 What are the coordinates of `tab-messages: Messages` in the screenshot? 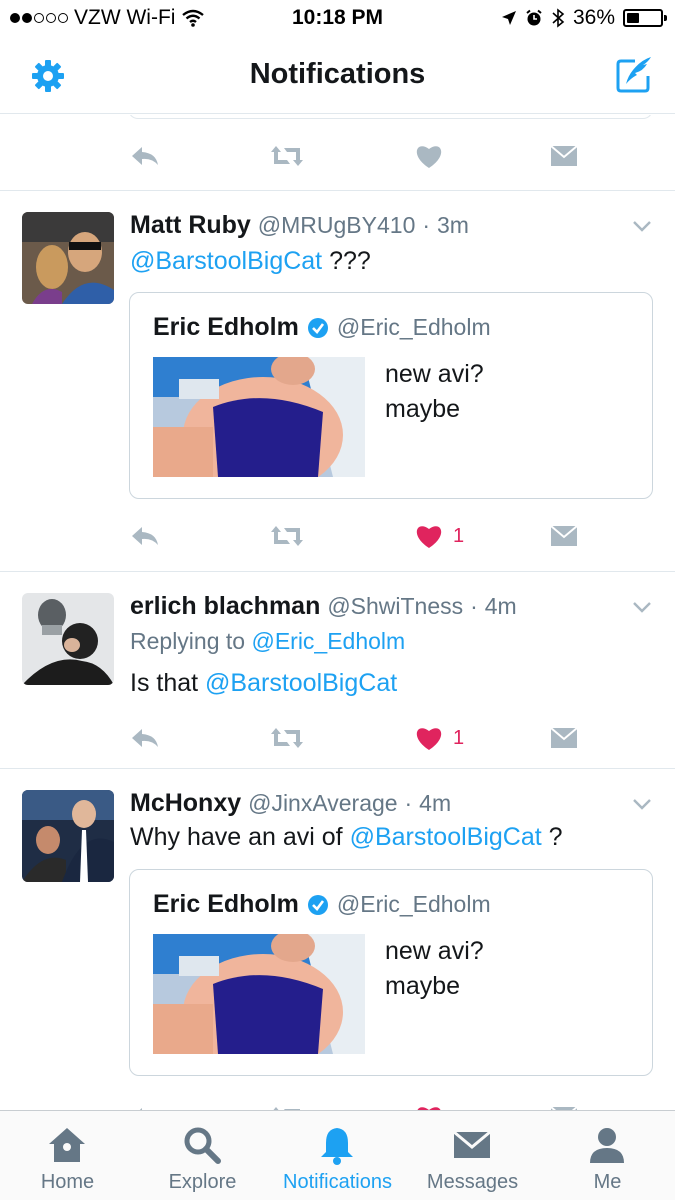 It's located at (472, 1155).